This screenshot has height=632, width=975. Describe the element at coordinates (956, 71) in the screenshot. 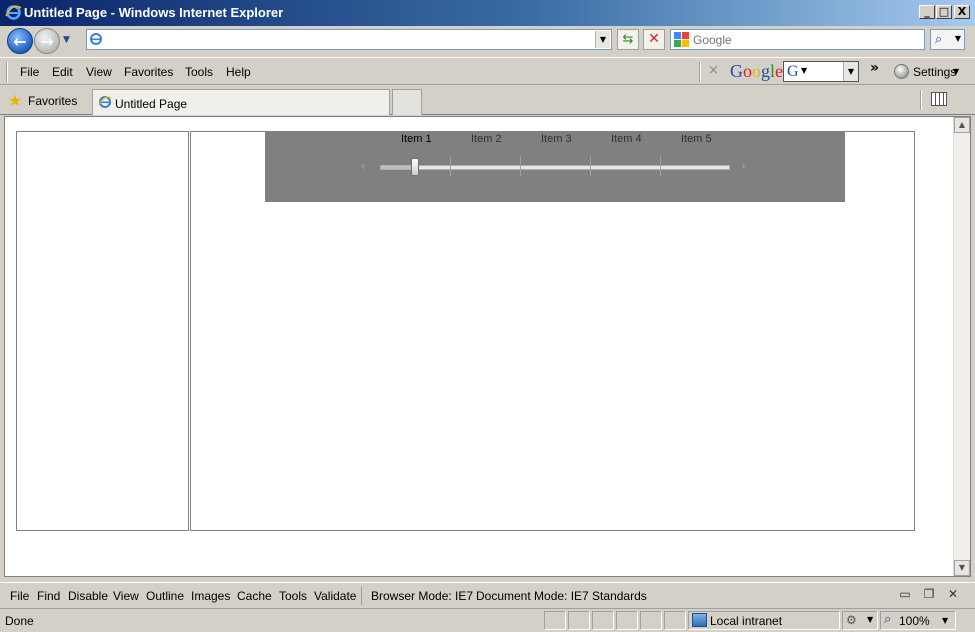

I see `settings-dropdown-icon: ▼` at that location.